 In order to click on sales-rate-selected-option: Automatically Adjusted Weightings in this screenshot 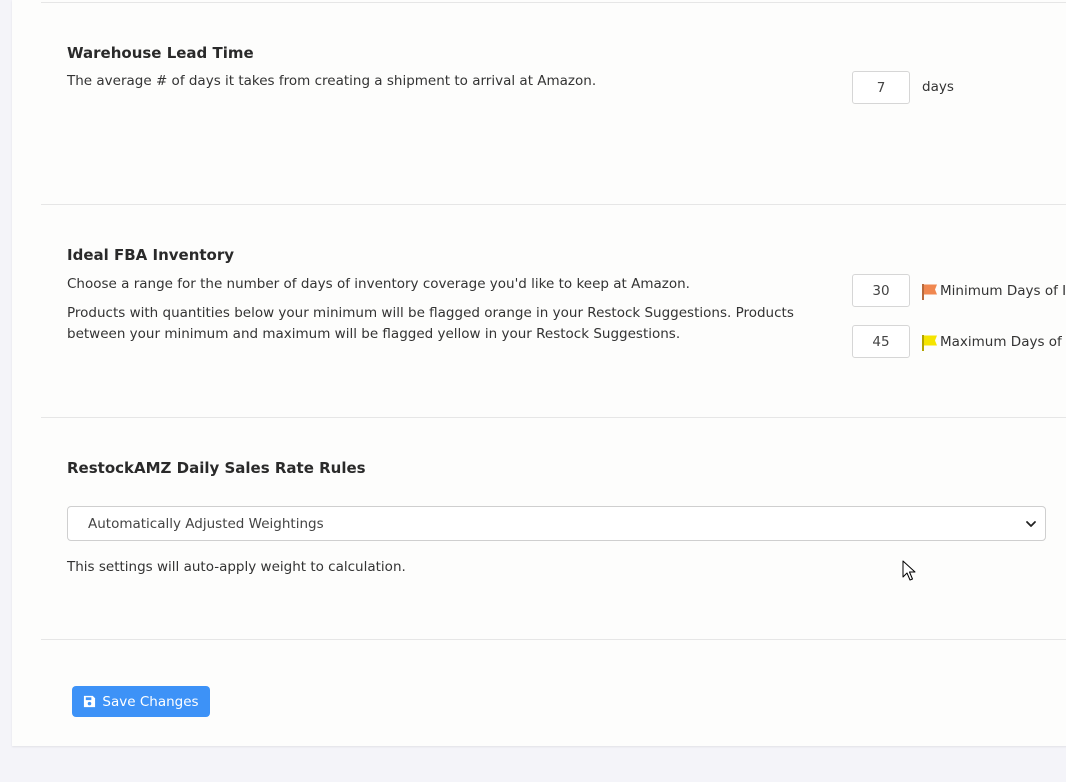, I will do `click(206, 523)`.